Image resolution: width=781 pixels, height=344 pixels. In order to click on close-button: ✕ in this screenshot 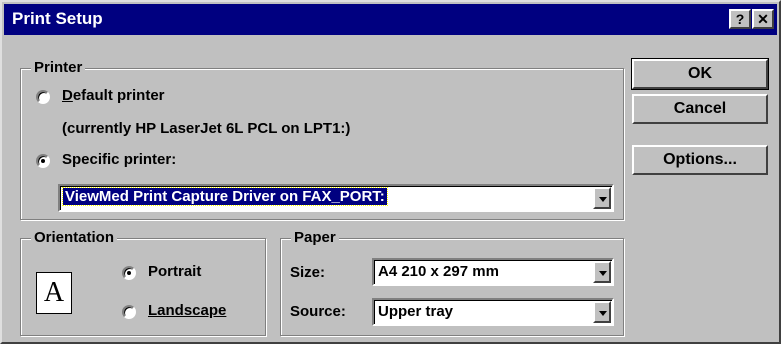, I will do `click(763, 19)`.